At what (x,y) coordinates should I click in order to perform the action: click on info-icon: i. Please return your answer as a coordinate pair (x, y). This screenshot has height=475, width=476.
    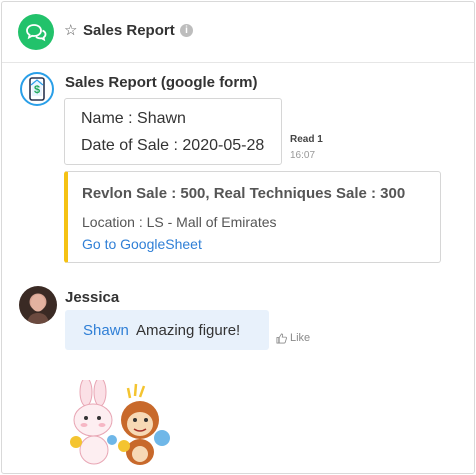
    Looking at the image, I should click on (186, 30).